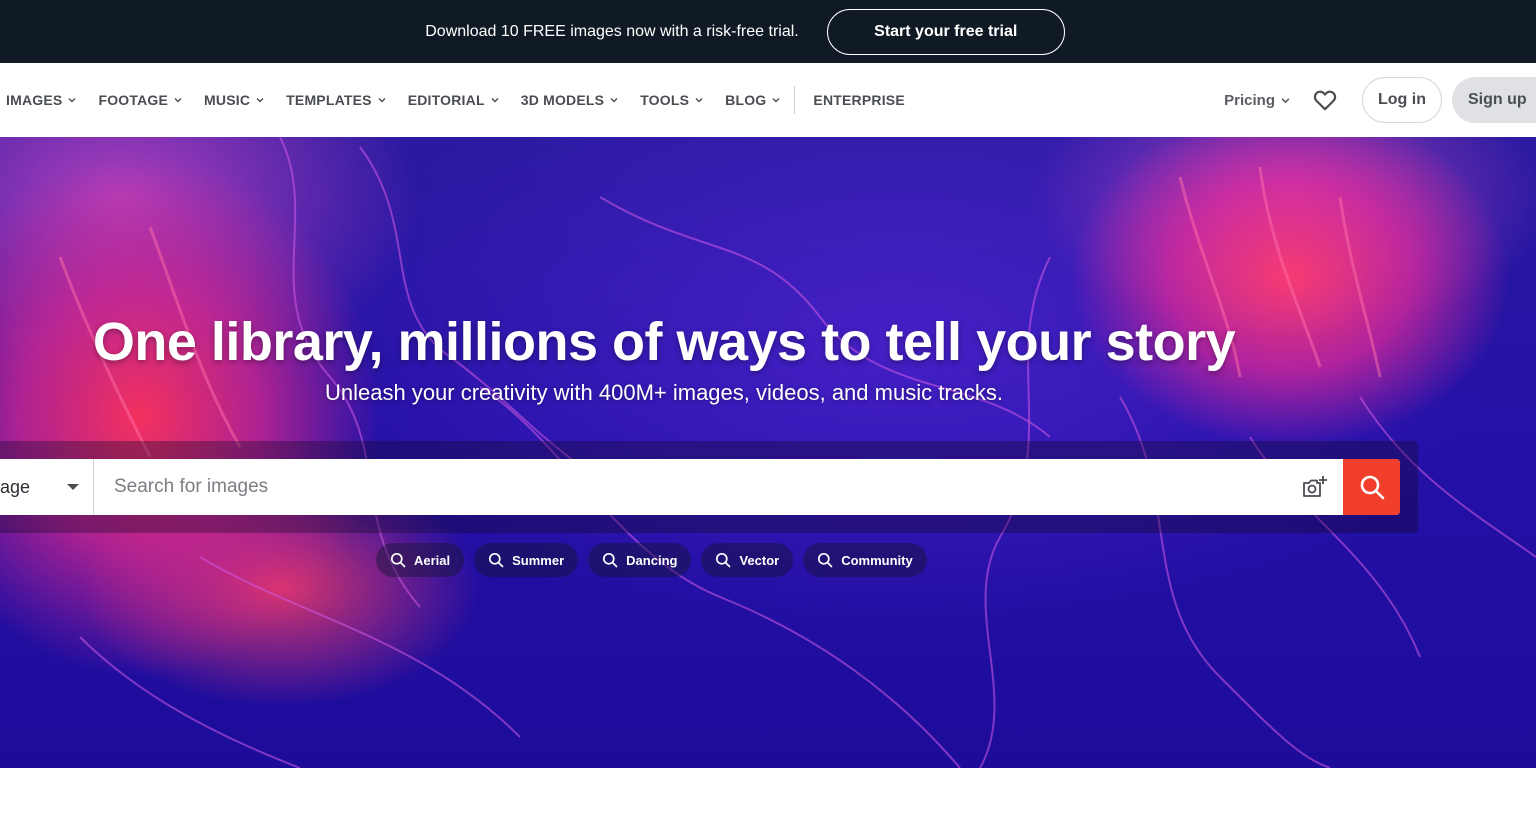 The image size is (1536, 826). I want to click on nav-item-blog: BLOG, so click(752, 100).